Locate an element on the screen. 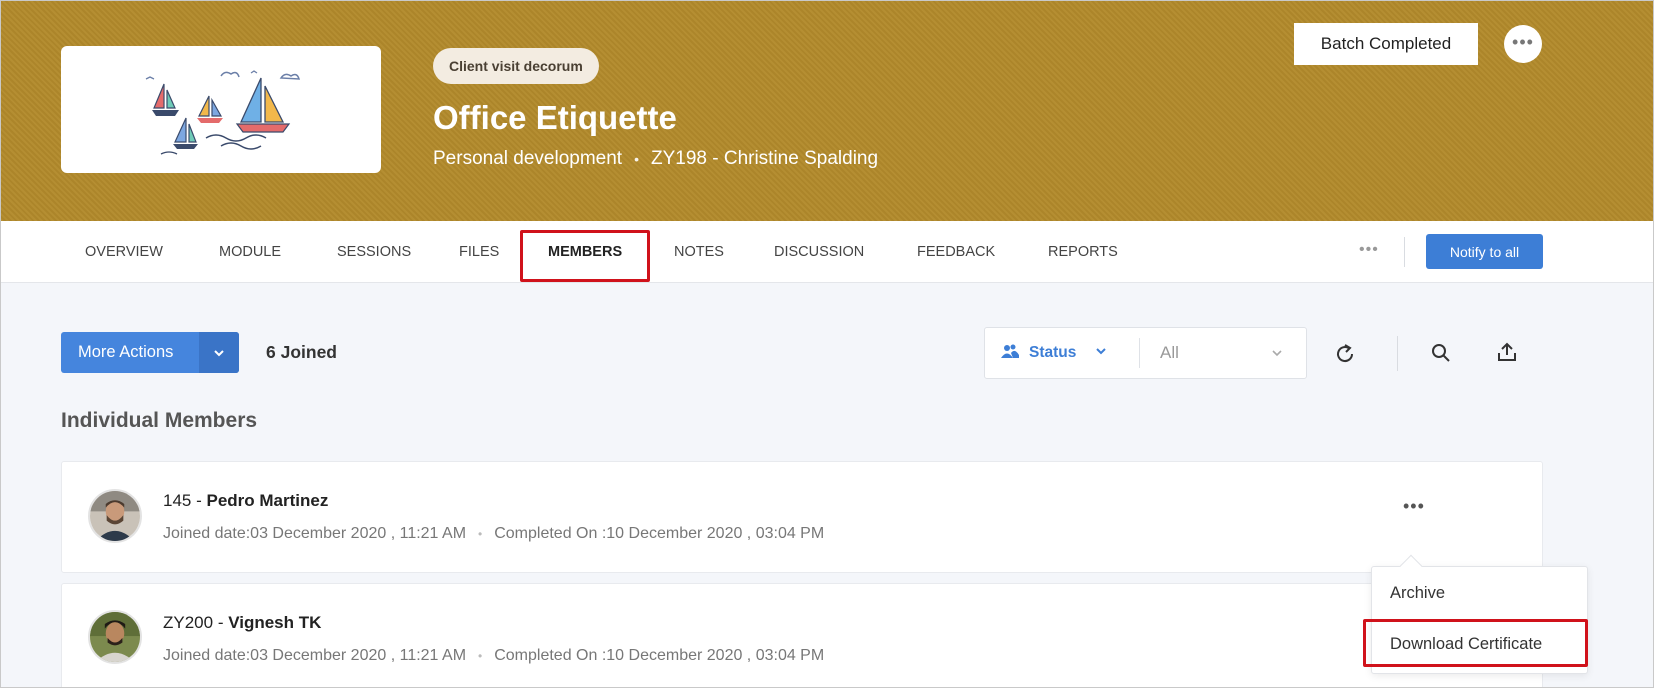 Image resolution: width=1654 pixels, height=688 pixels. member-name: Pedro Martinez is located at coordinates (267, 500).